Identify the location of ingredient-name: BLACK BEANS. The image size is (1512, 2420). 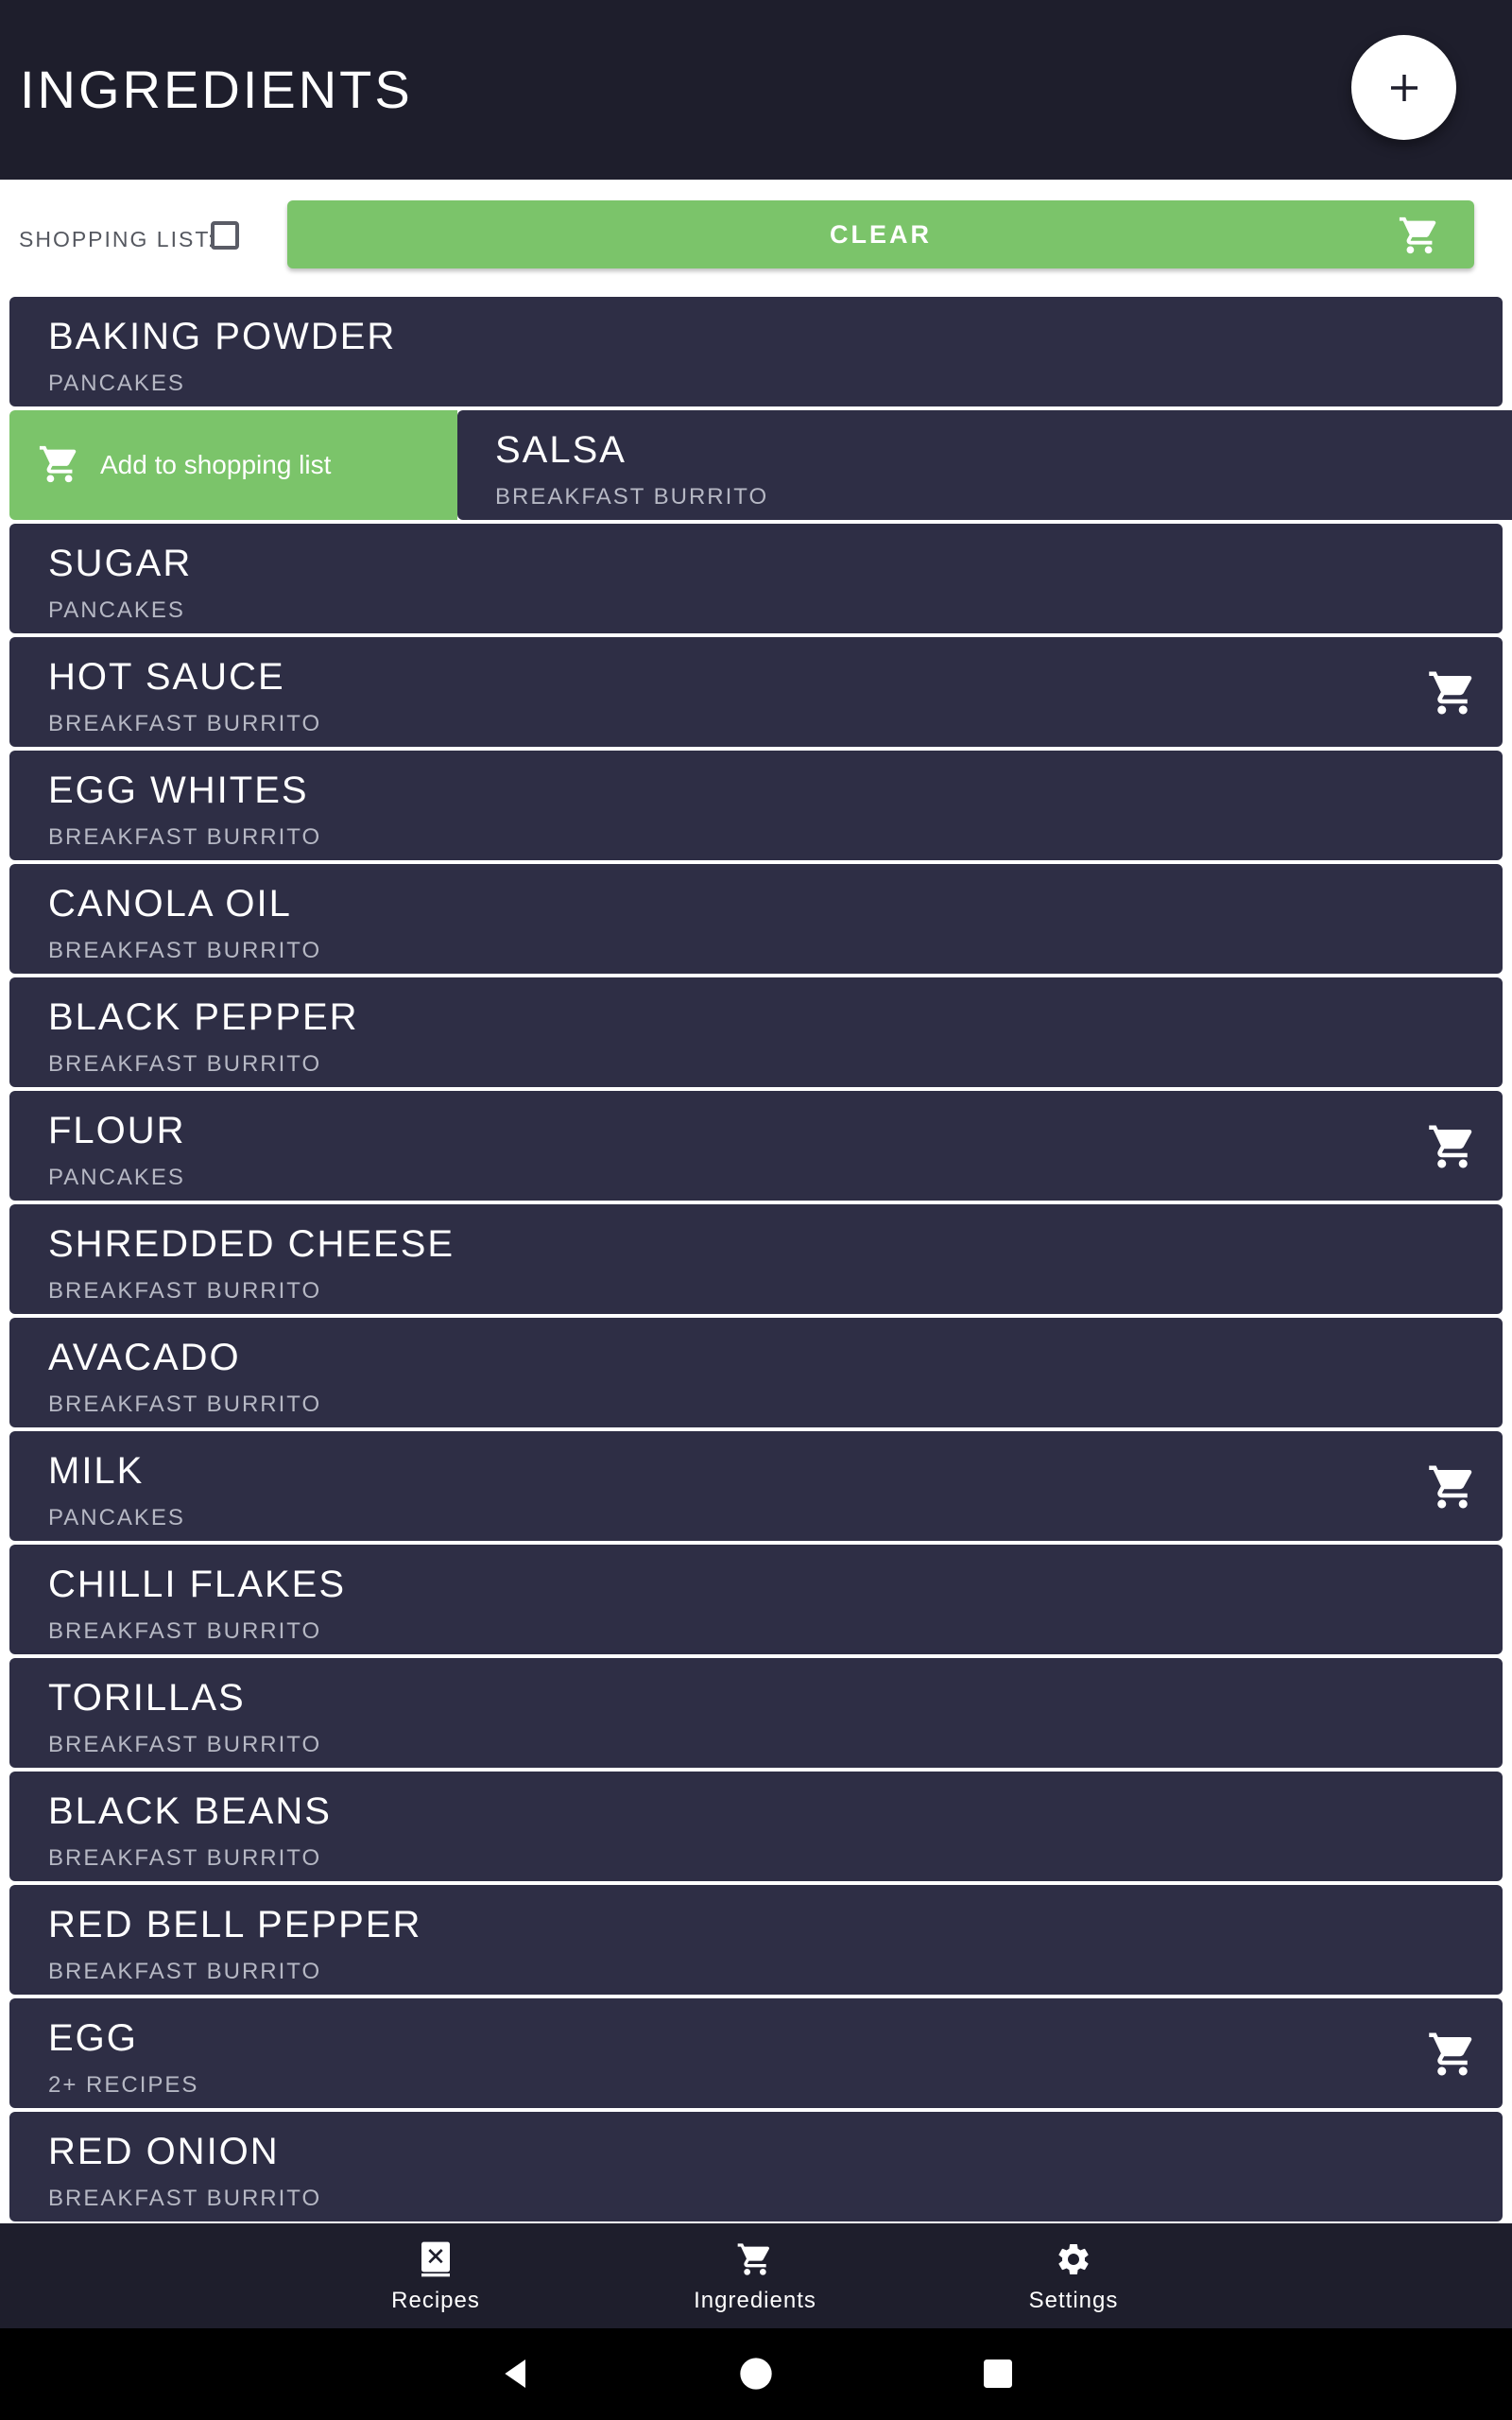
(190, 1811).